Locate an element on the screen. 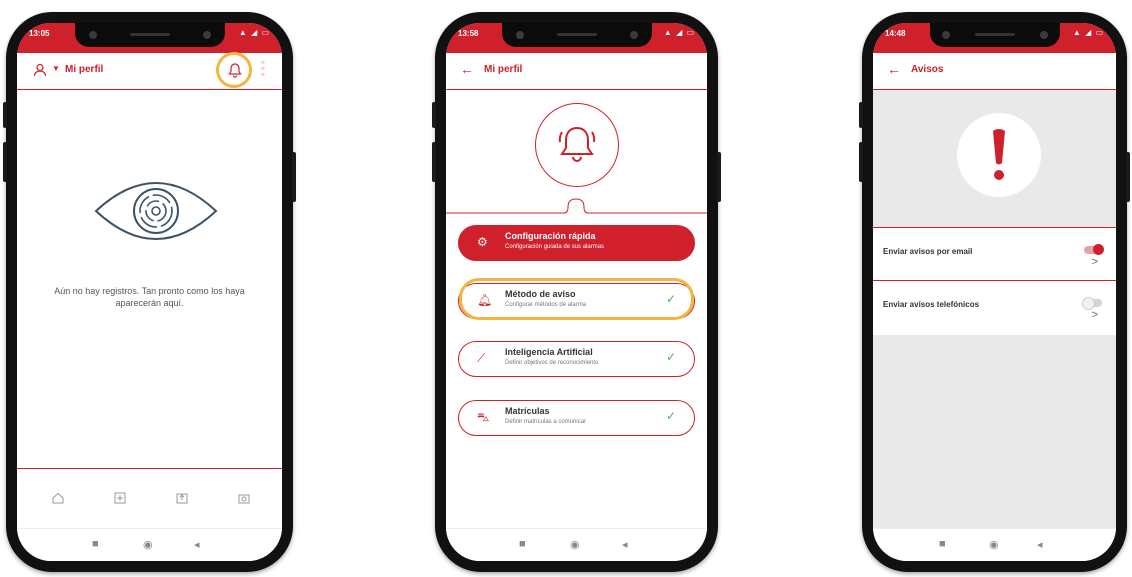  bell-icon is located at coordinates (577, 144).